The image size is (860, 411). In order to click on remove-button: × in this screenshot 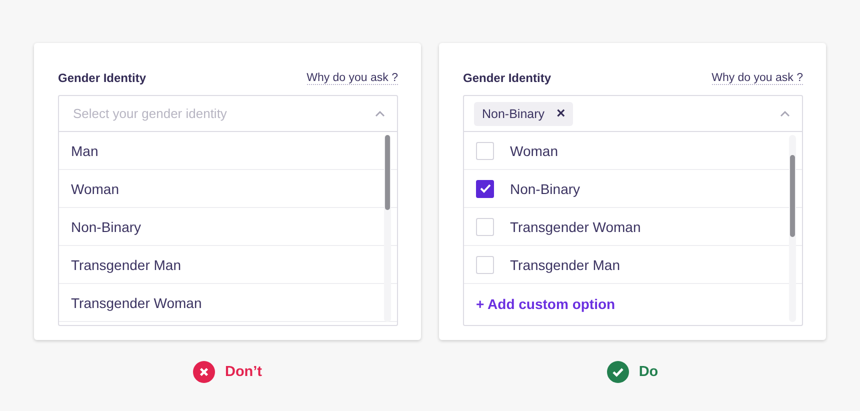, I will do `click(561, 113)`.